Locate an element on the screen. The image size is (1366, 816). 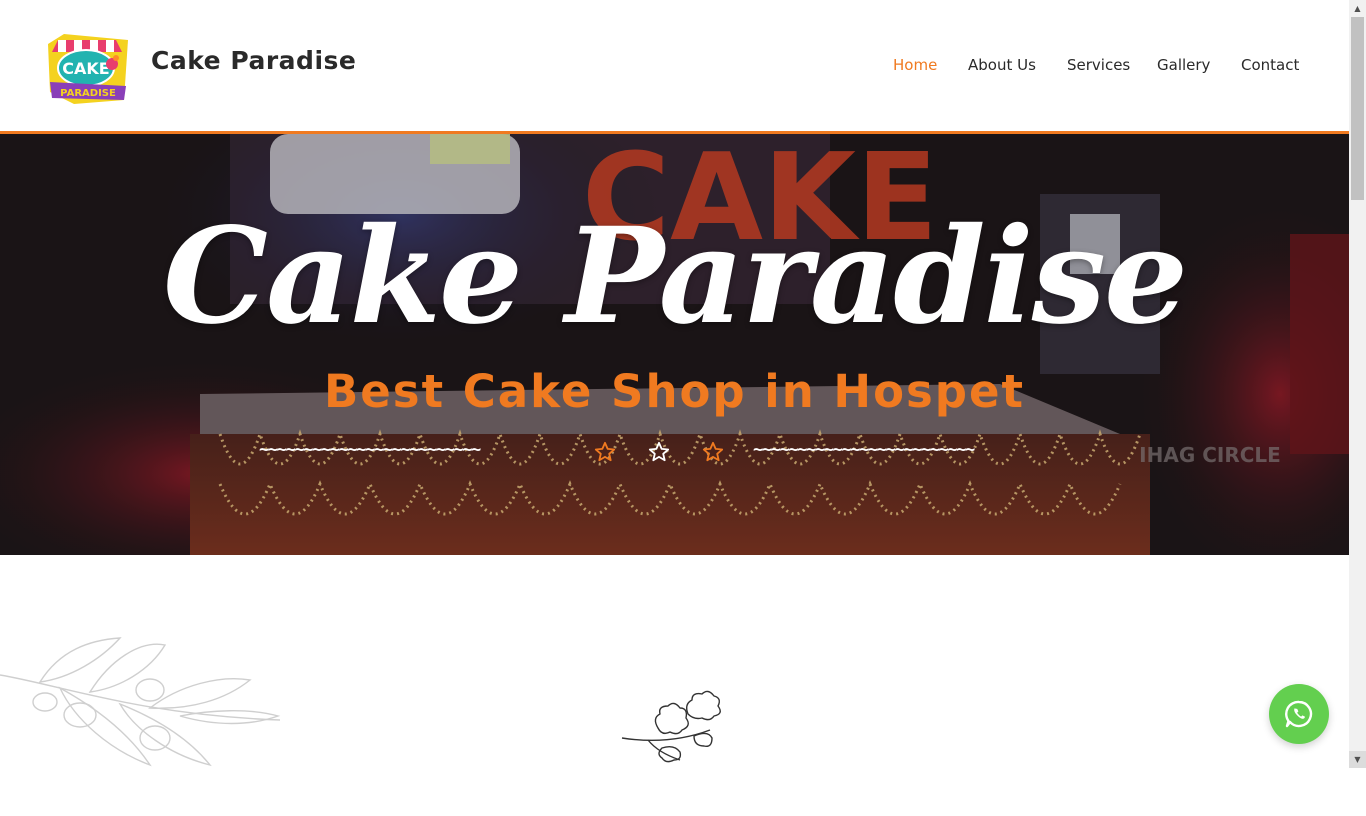
main-navigation: Home About Us Services Gallery Contact is located at coordinates (674, 66).